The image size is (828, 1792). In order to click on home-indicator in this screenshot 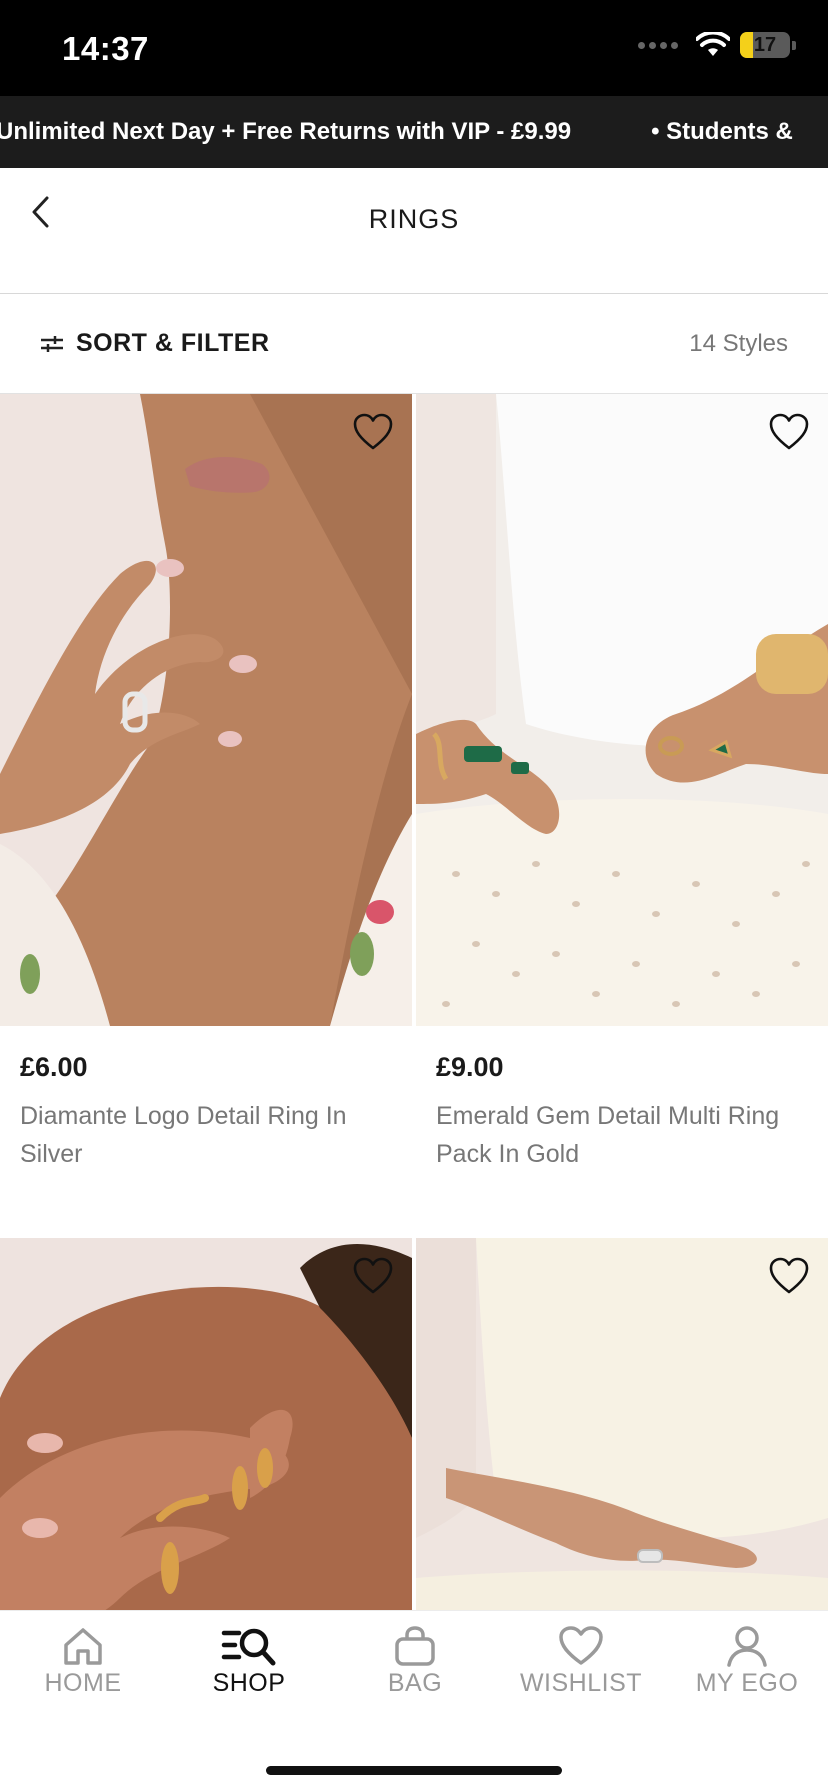, I will do `click(414, 1770)`.